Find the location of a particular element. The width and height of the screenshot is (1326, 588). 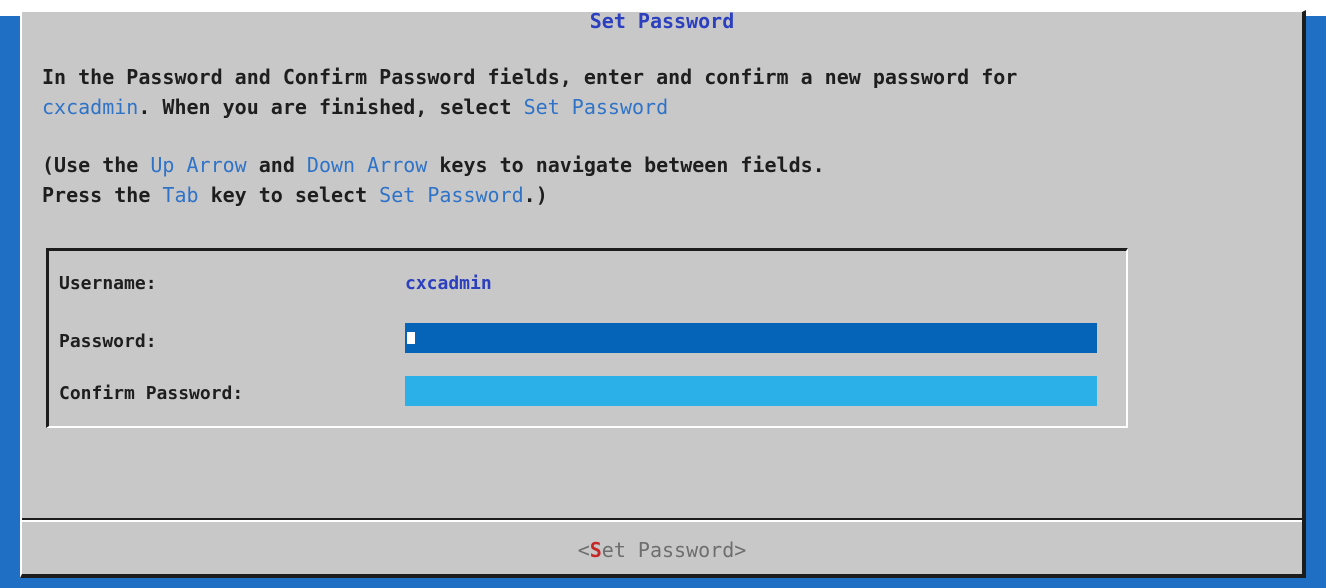

set-password-button: <Set Password> is located at coordinates (662, 550).